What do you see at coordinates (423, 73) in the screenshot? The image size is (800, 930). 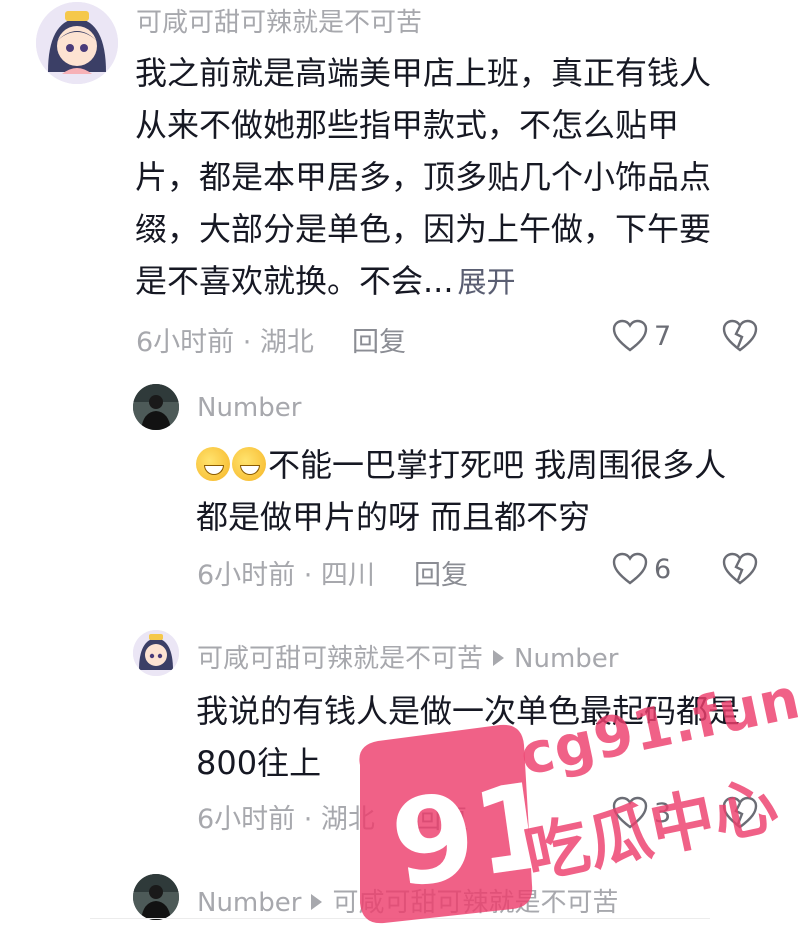 I see `comment-text-line: 我之前就是高端美甲店上班，真正有钱人` at bounding box center [423, 73].